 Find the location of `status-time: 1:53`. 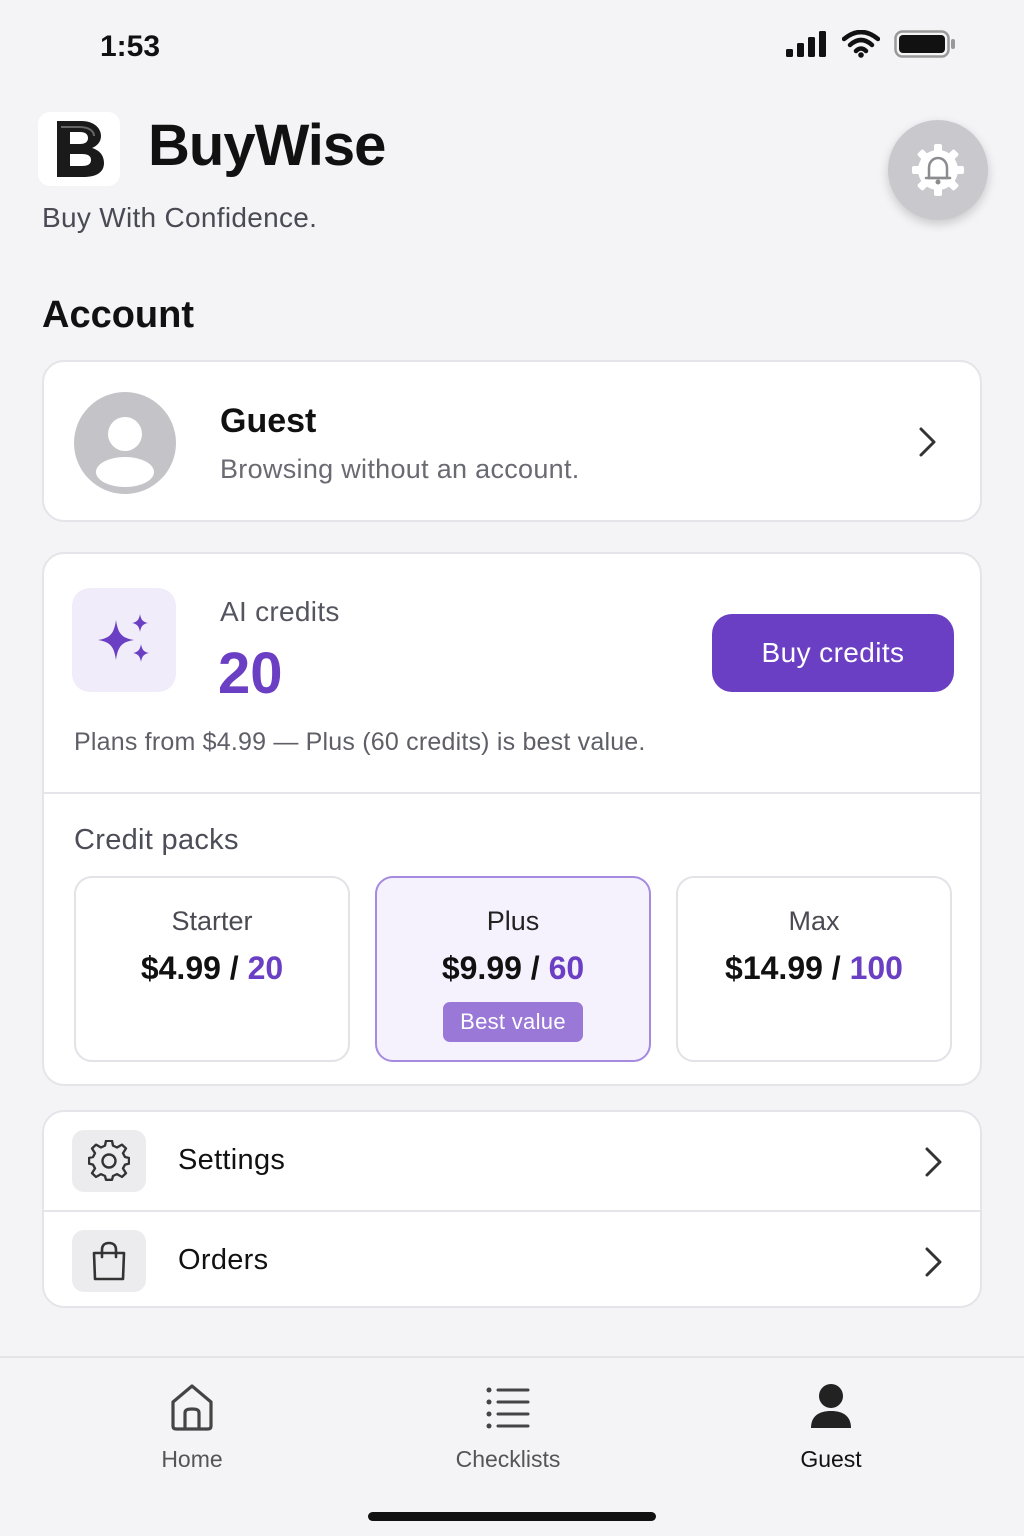

status-time: 1:53 is located at coordinates (130, 46).